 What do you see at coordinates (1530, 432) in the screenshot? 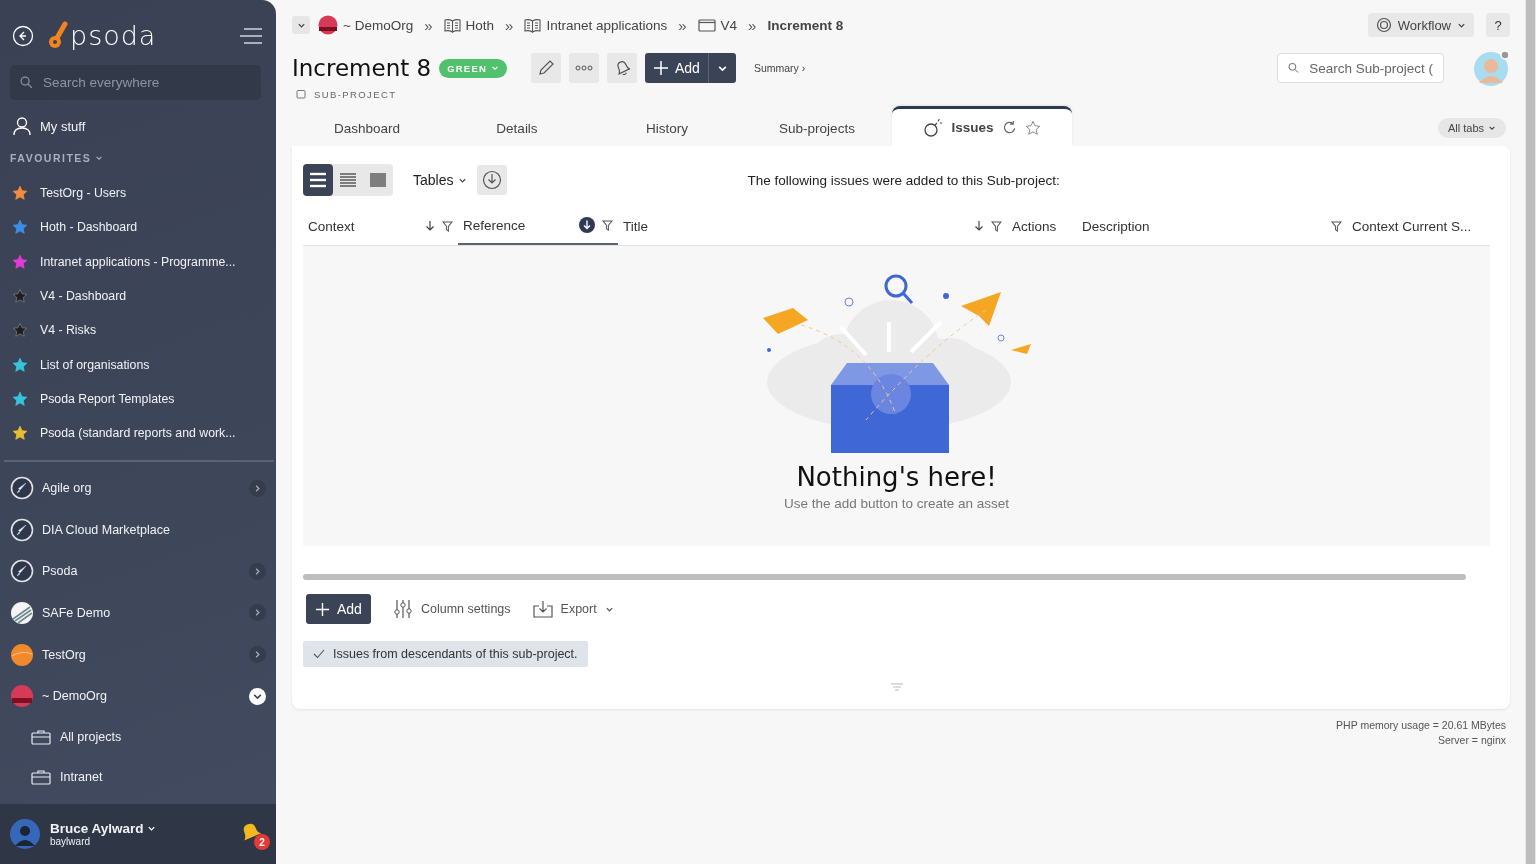
I see `vertical-scrollbar` at bounding box center [1530, 432].